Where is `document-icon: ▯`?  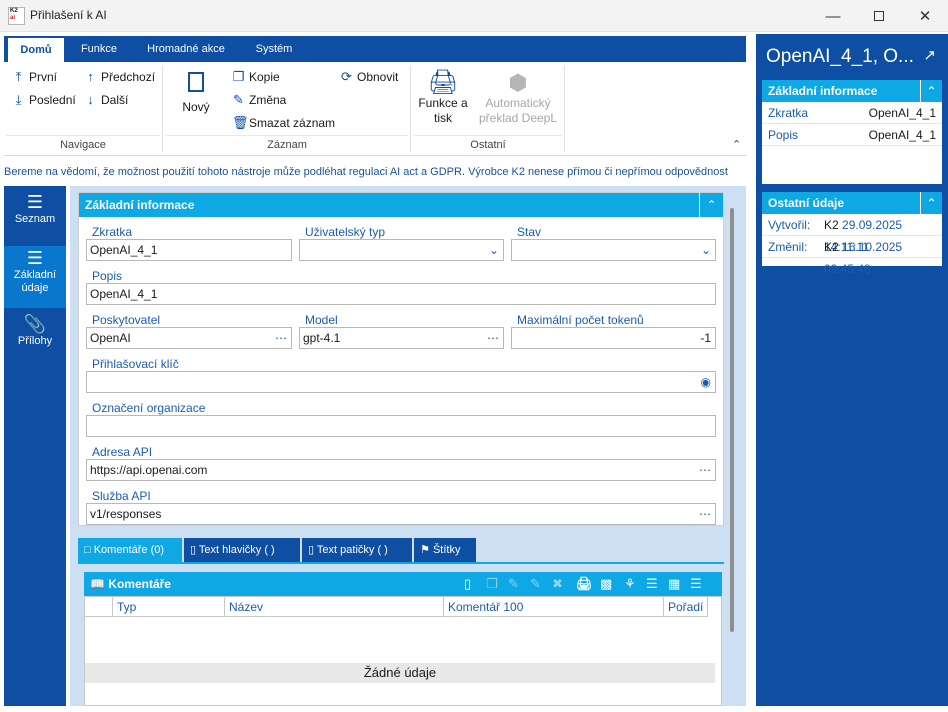
document-icon: ▯ is located at coordinates (311, 550).